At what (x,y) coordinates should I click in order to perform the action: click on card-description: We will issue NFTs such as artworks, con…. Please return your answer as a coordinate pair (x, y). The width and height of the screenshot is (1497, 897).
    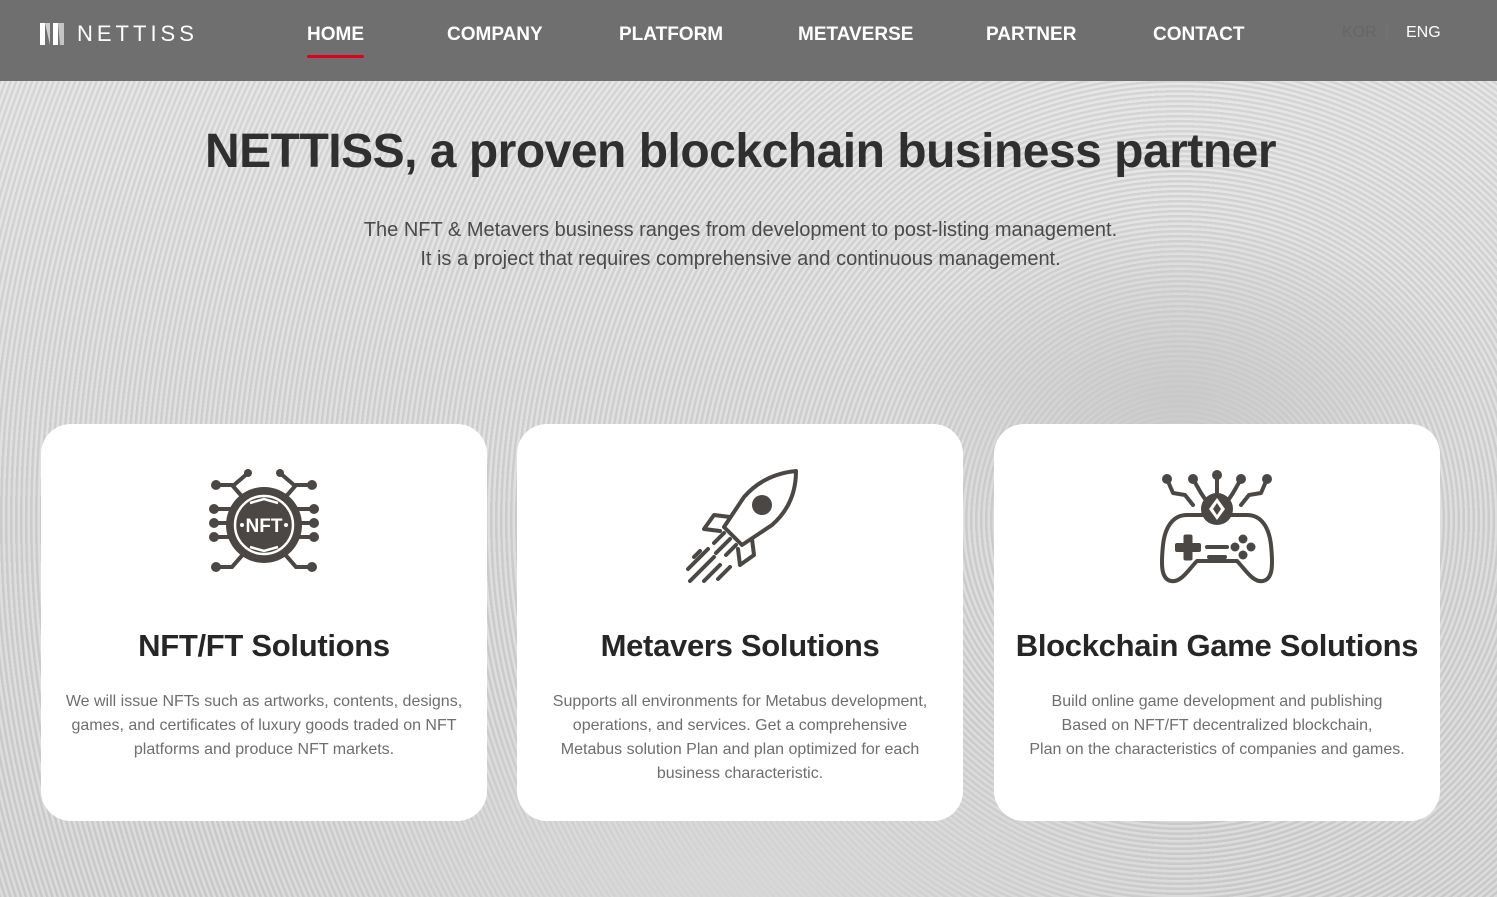
    Looking at the image, I should click on (264, 725).